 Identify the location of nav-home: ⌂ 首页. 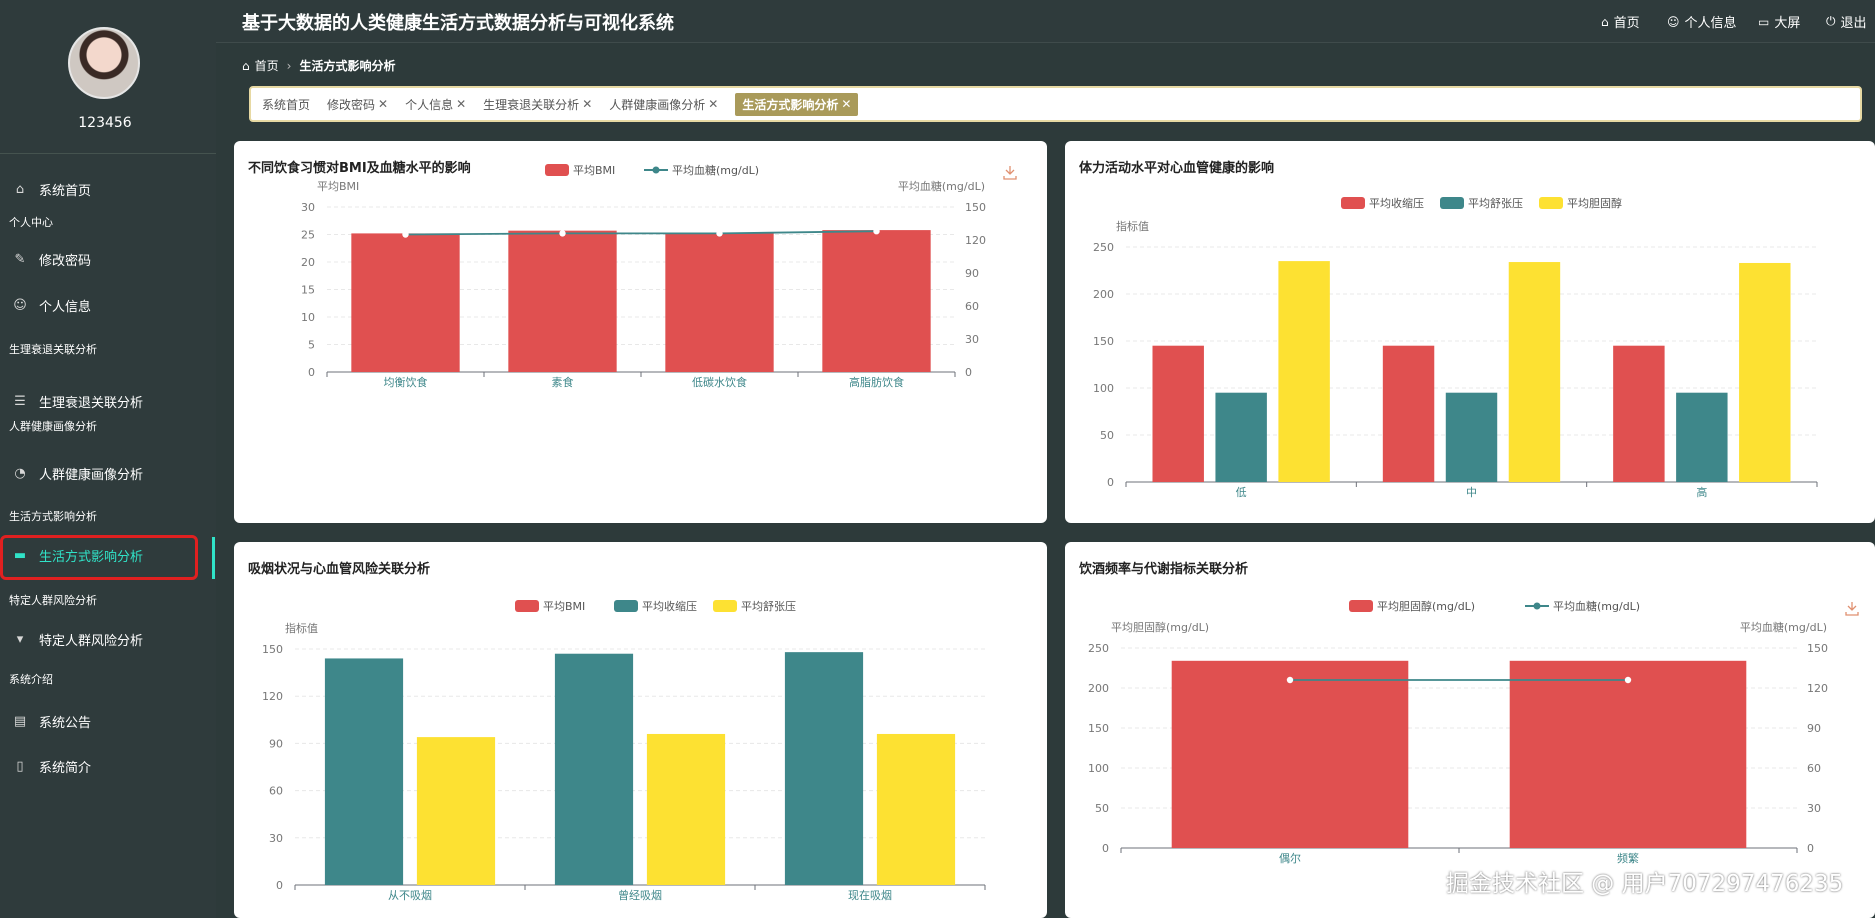
(1620, 22).